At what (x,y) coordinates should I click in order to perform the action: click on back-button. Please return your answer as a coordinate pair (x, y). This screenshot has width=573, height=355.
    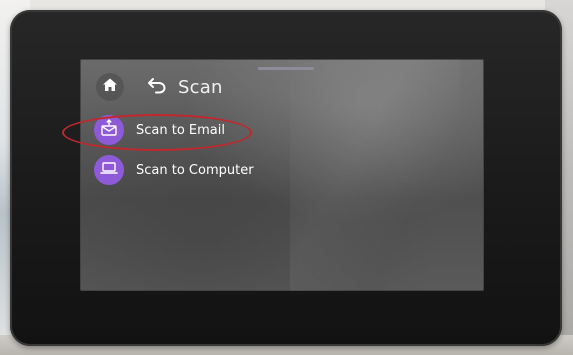
    Looking at the image, I should click on (157, 87).